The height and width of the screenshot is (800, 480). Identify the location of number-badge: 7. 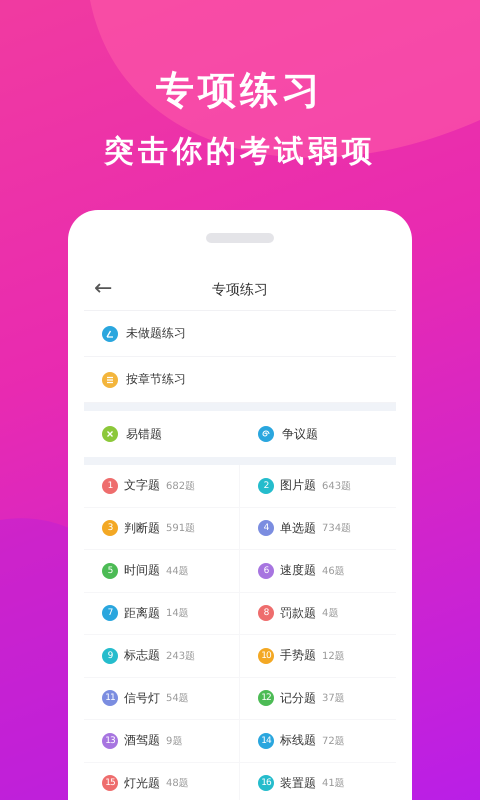
(110, 613).